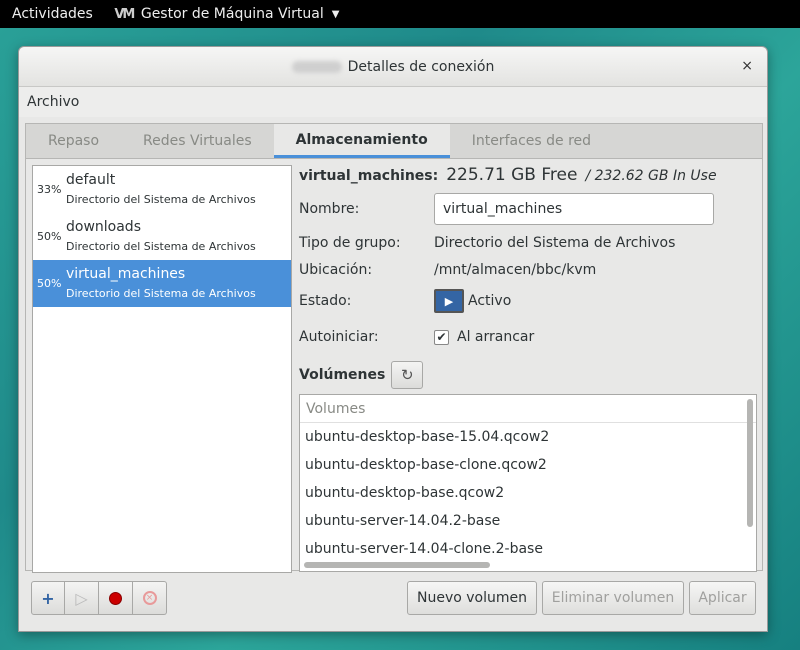 The height and width of the screenshot is (650, 800). I want to click on autostart-checkbox: ✔, so click(441, 337).